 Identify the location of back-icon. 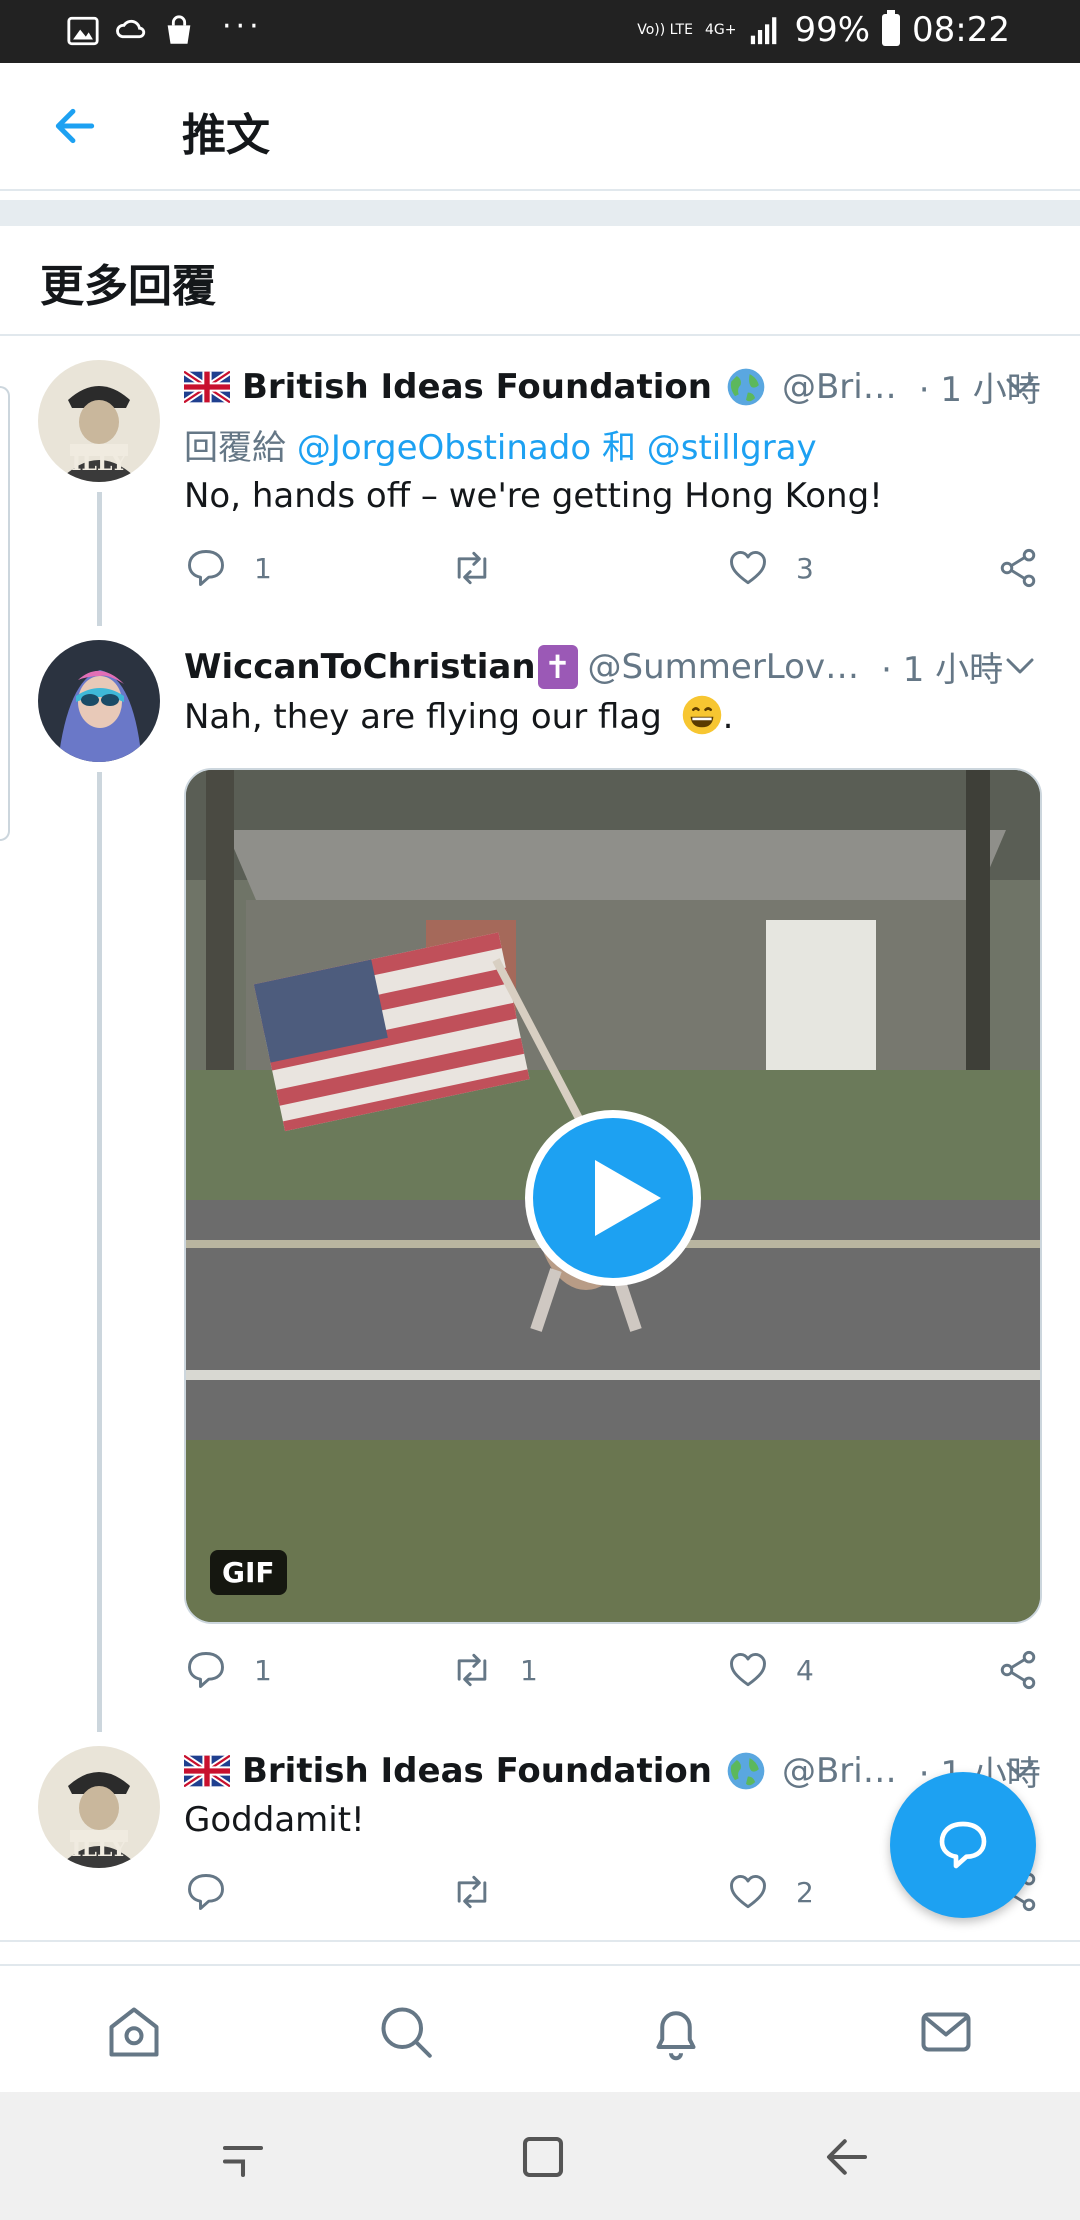
(847, 2157).